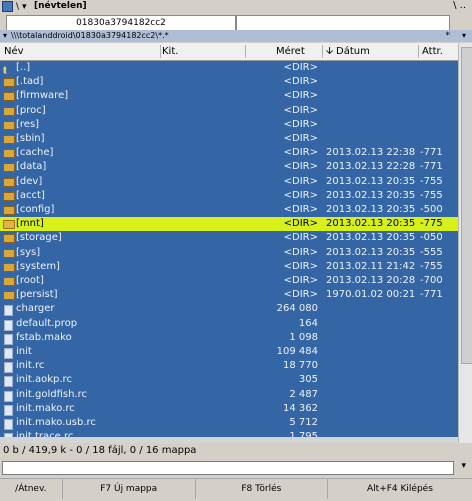 Image resolution: width=472 pixels, height=501 pixels. What do you see at coordinates (290, 51) in the screenshot?
I see `header-size: Méret` at bounding box center [290, 51].